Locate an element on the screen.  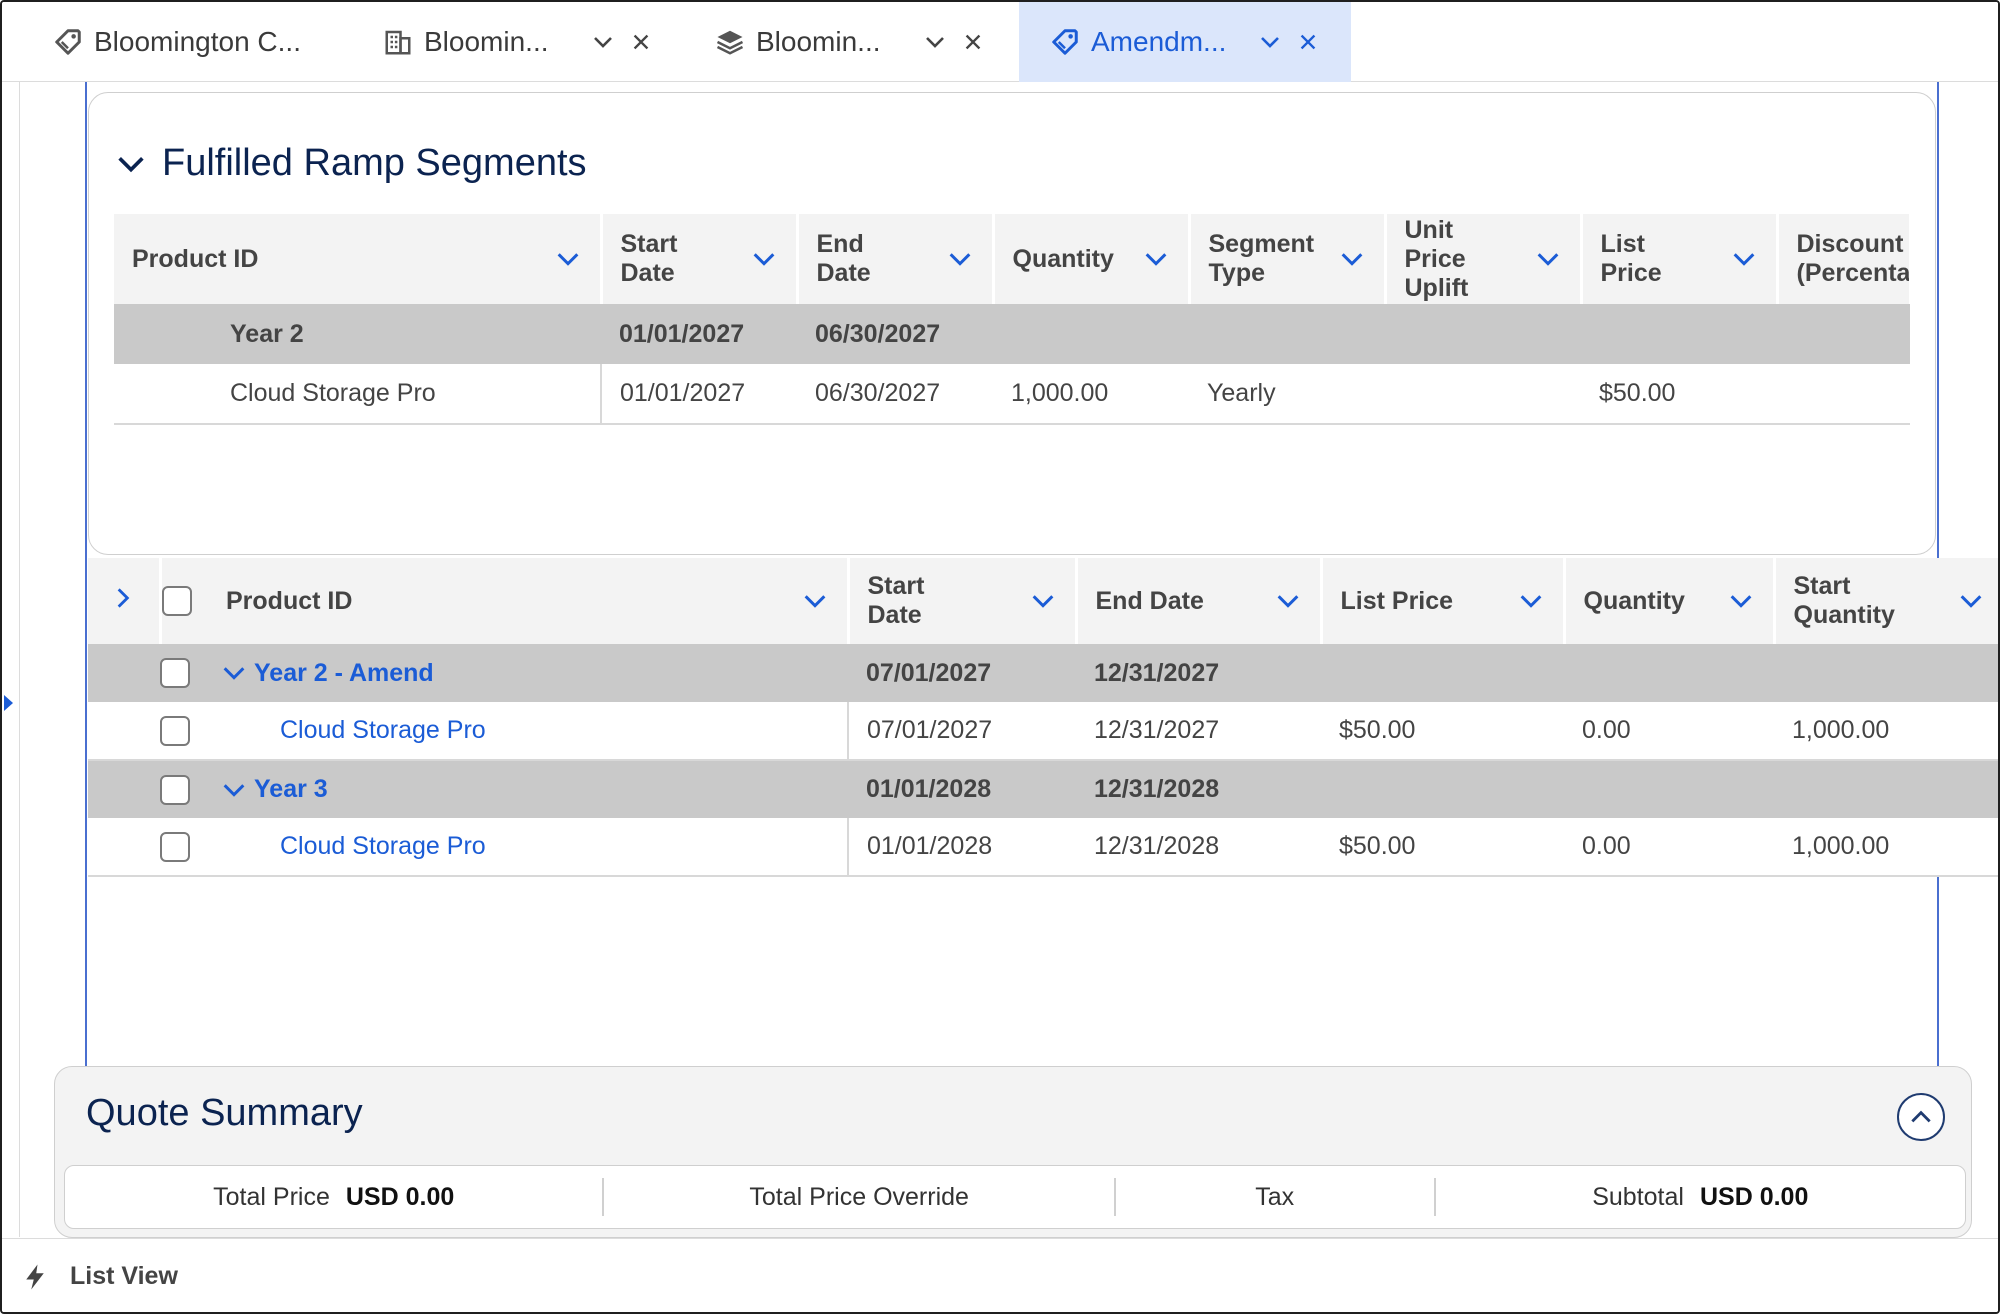
total-price-label: Total Price is located at coordinates (271, 1196).